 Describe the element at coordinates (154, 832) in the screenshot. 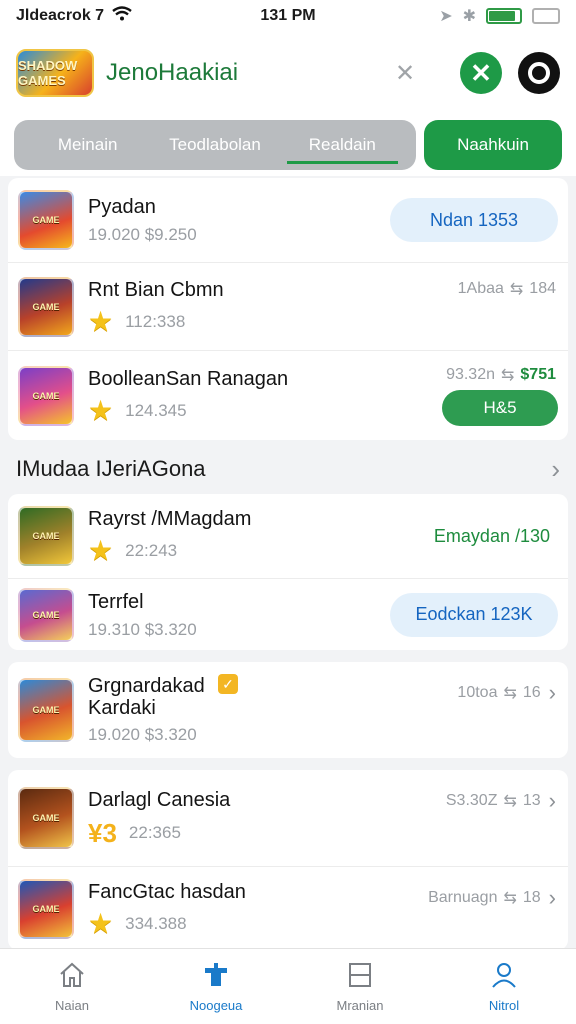

I see `game-stats: 22:365` at that location.